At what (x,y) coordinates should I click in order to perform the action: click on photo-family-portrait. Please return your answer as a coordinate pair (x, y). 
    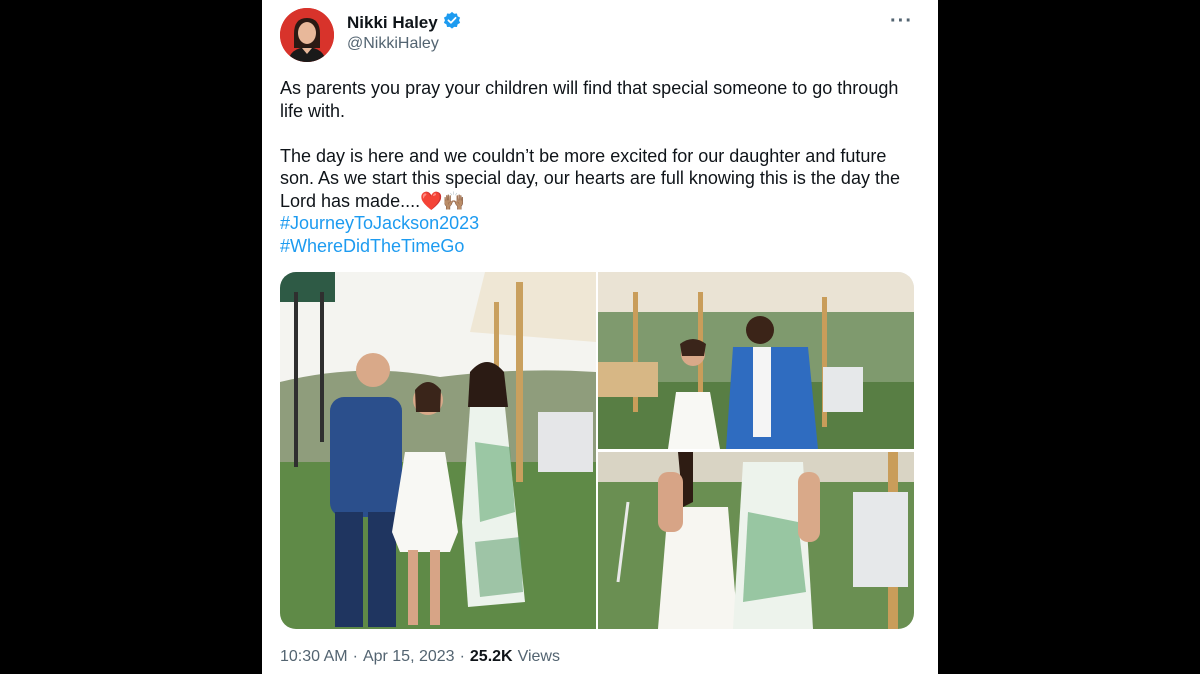
    Looking at the image, I should click on (438, 450).